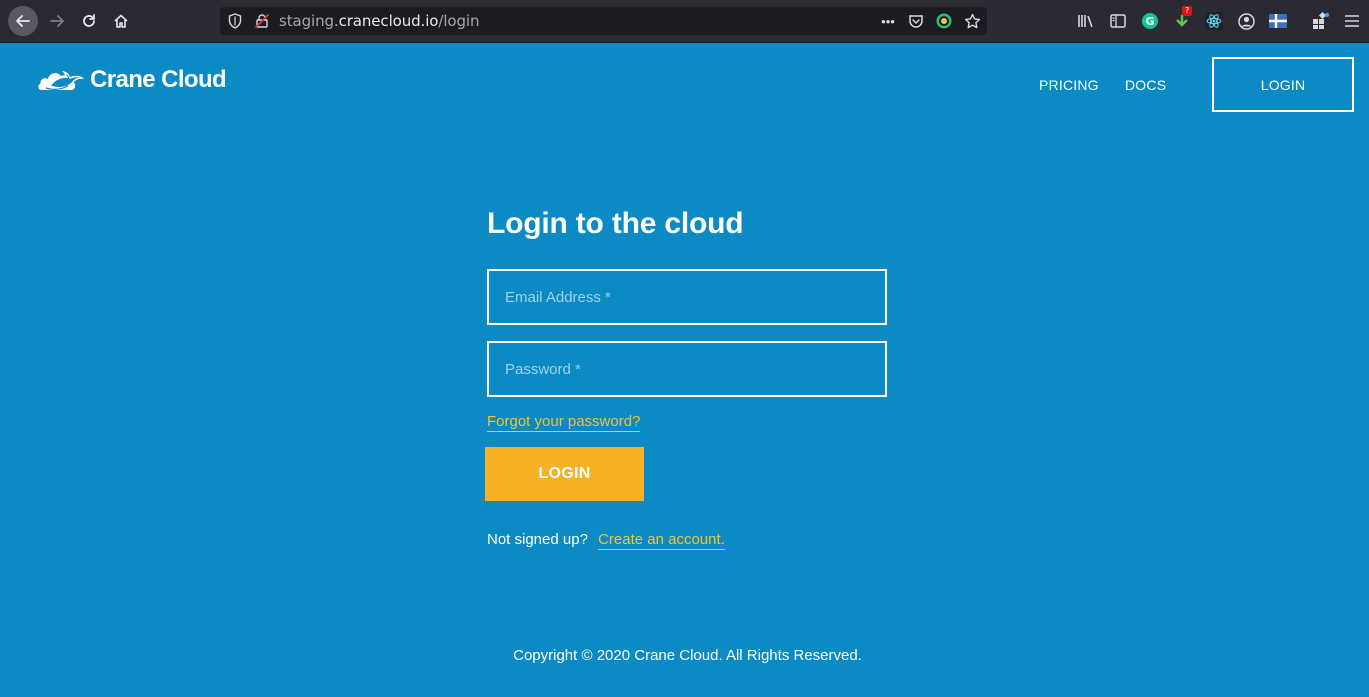 This screenshot has height=697, width=1369. What do you see at coordinates (1183, 18) in the screenshot?
I see `download-icon: ?` at bounding box center [1183, 18].